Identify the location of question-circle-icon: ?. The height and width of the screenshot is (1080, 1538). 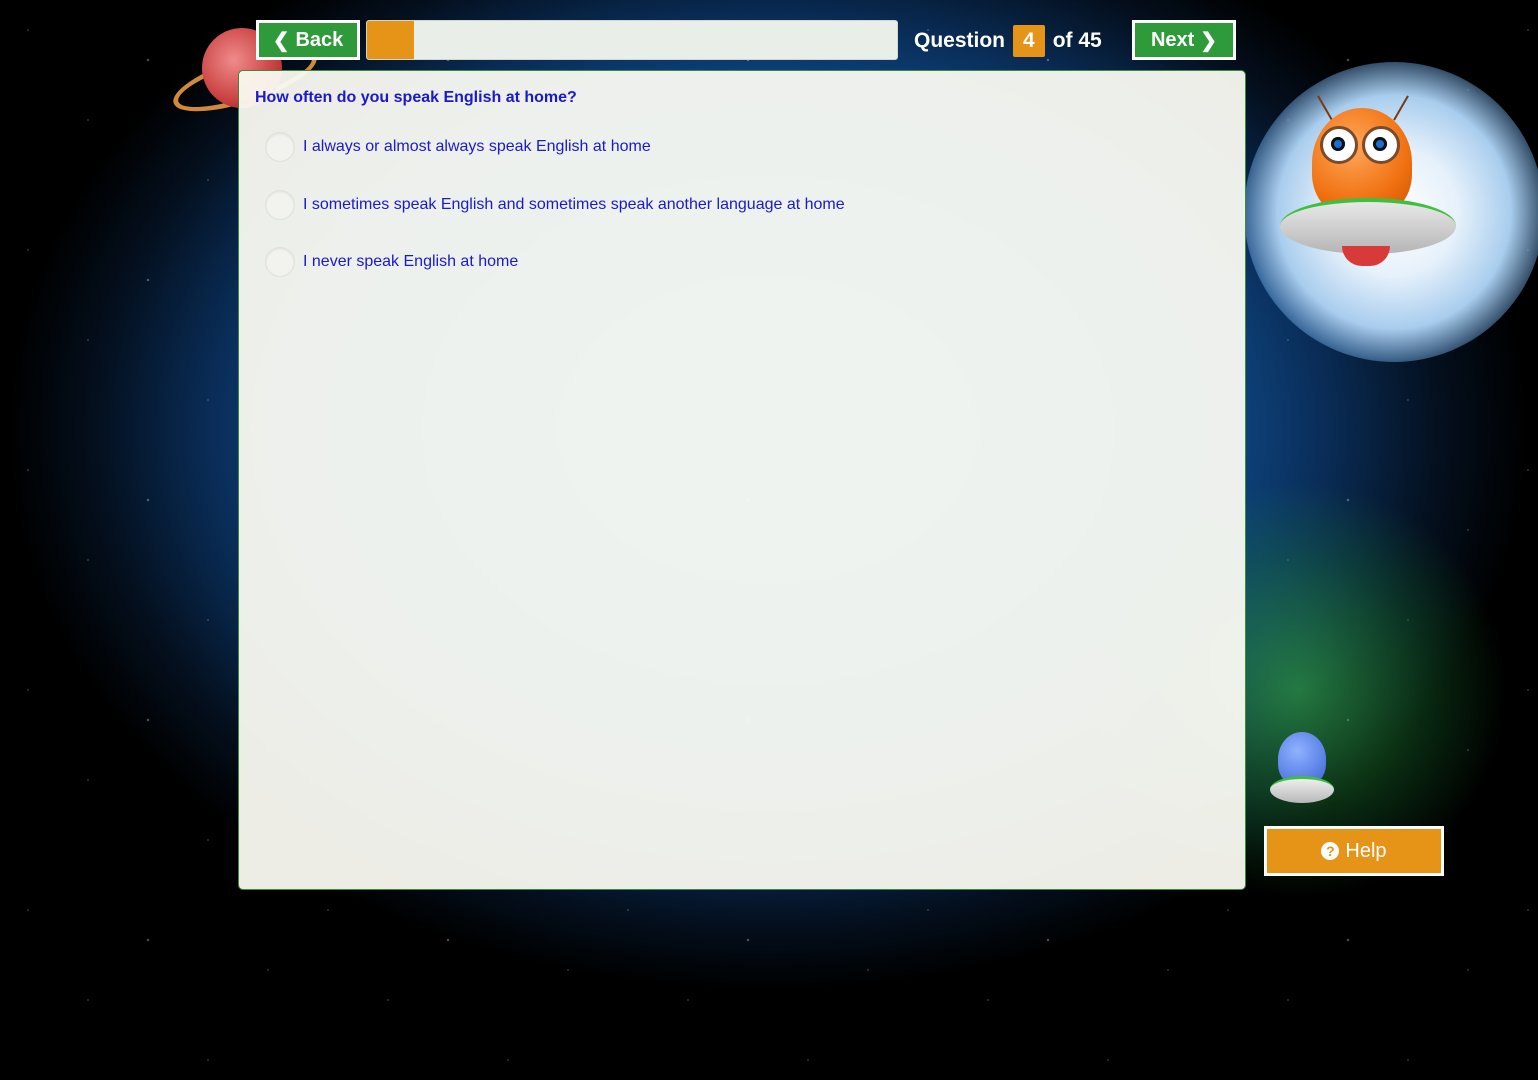
(1330, 851).